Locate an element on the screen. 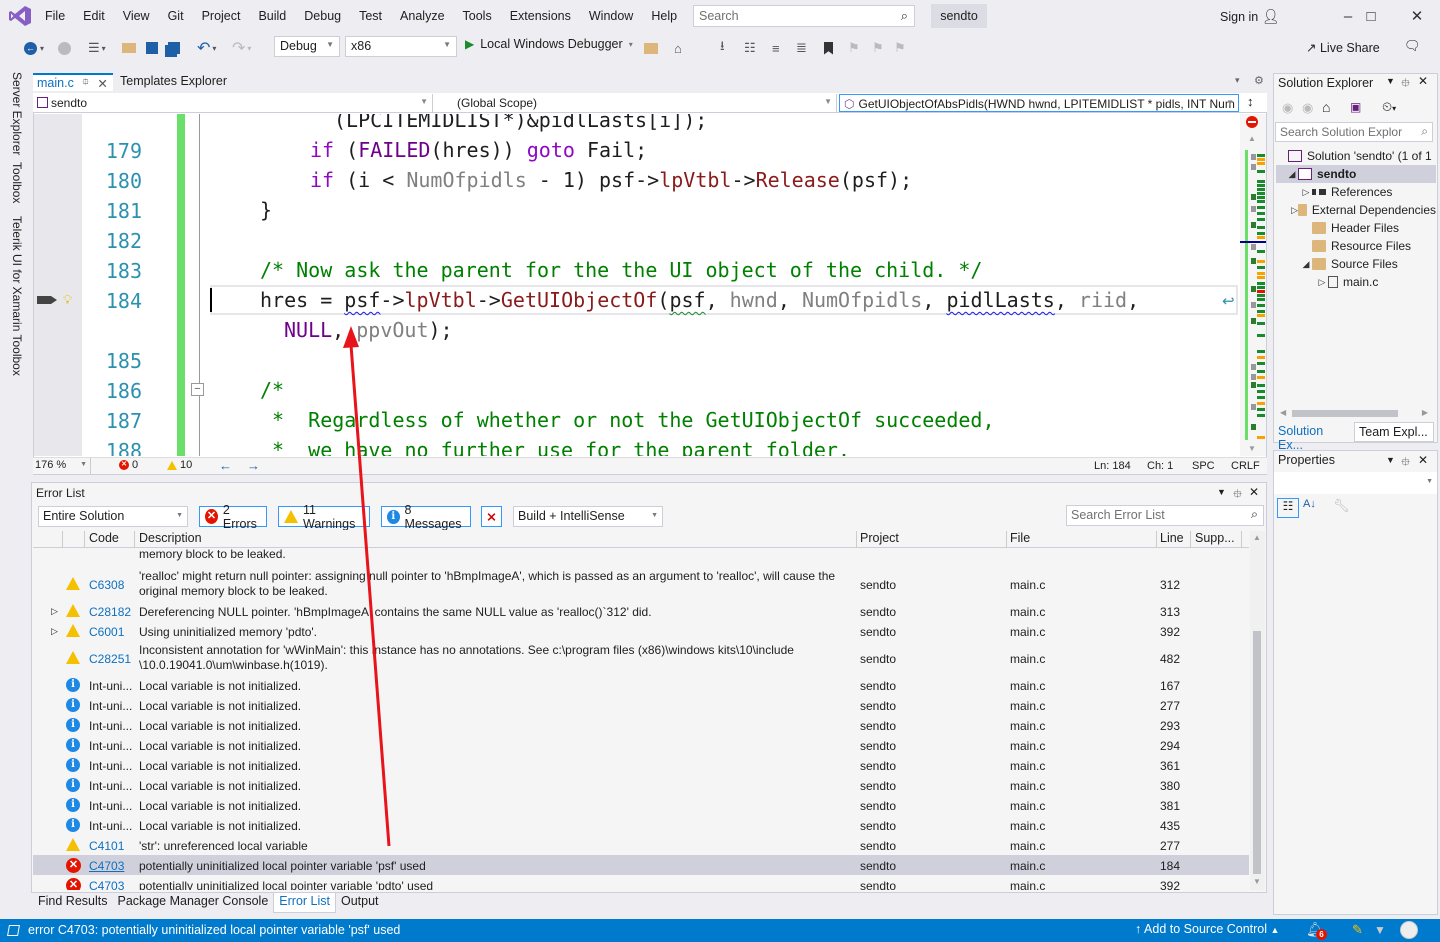 The width and height of the screenshot is (1440, 942). menu-debug: Debug is located at coordinates (322, 16).